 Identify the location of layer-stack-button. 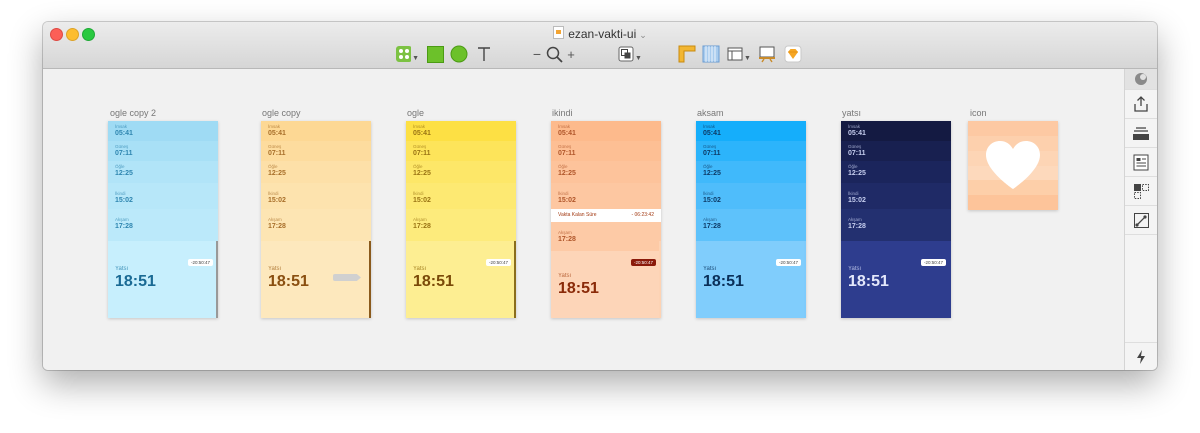
(1141, 133).